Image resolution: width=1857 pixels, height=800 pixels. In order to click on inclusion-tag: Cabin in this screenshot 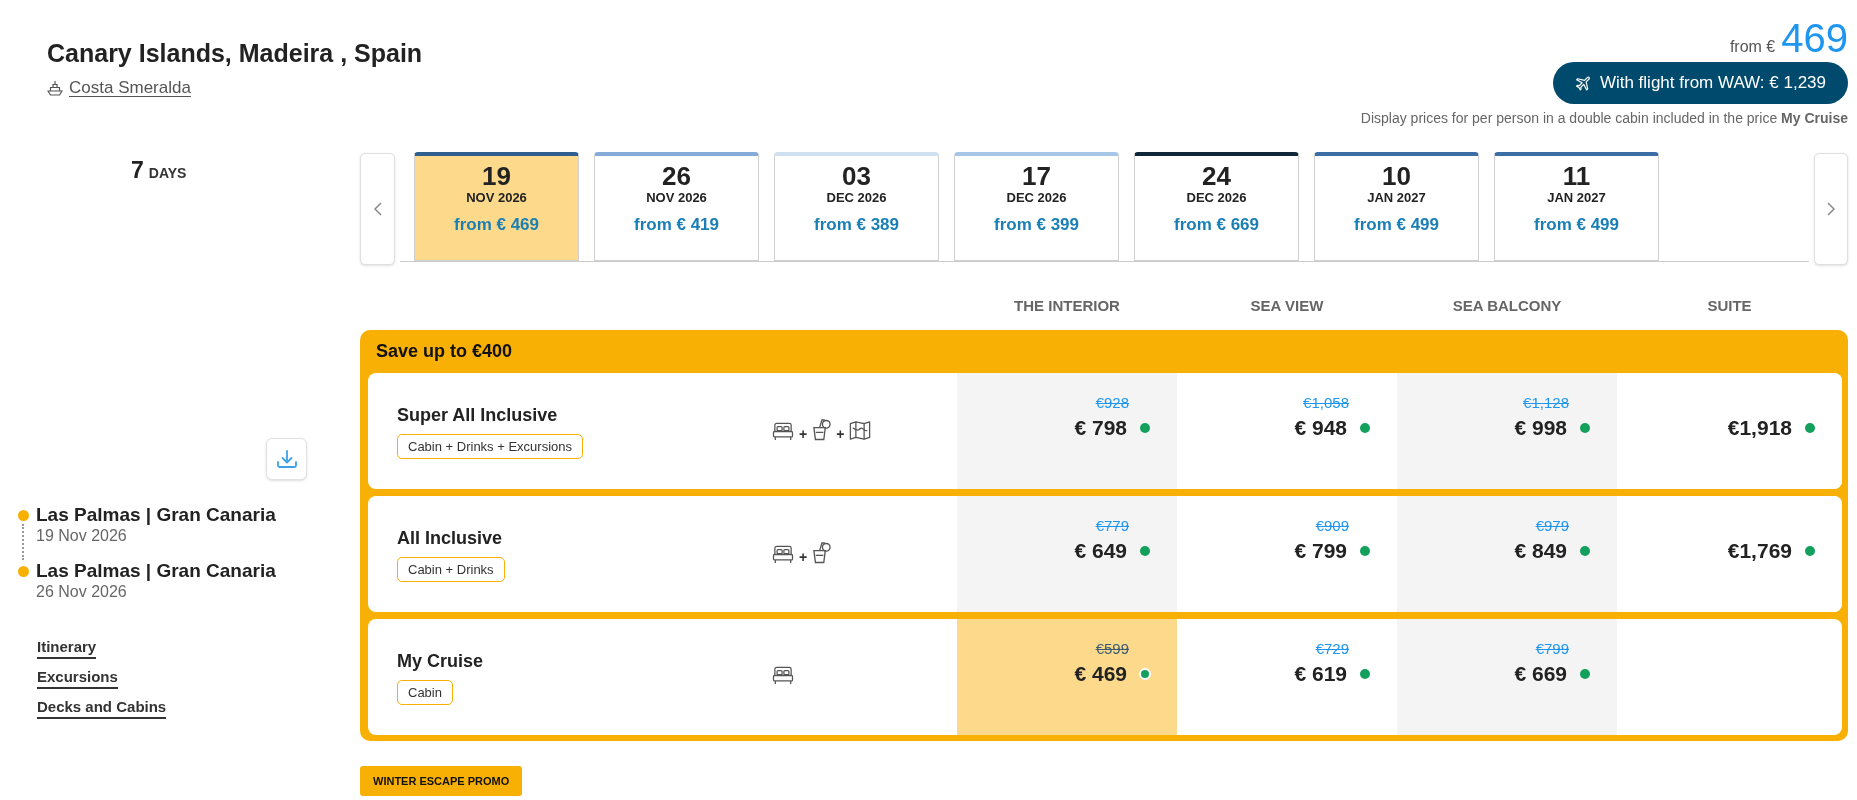, I will do `click(425, 692)`.